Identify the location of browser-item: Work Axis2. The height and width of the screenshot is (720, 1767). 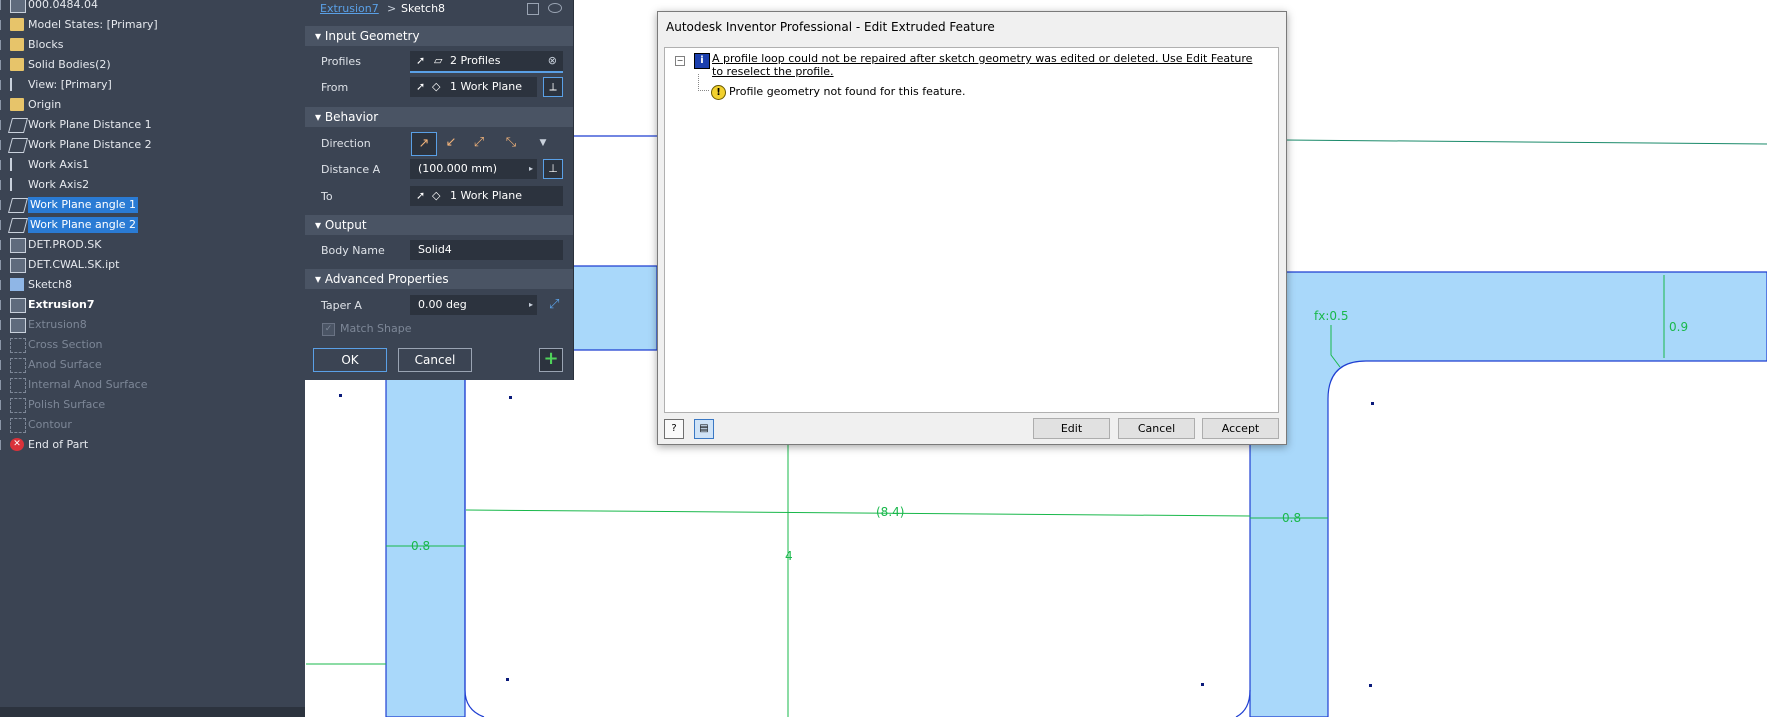
(152, 185).